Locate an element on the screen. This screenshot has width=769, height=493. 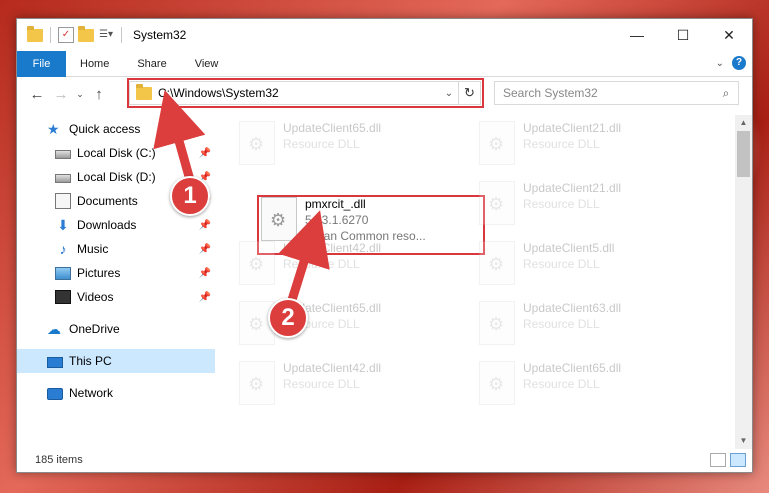
nav-item-label: Pictures is located at coordinates (99, 273).